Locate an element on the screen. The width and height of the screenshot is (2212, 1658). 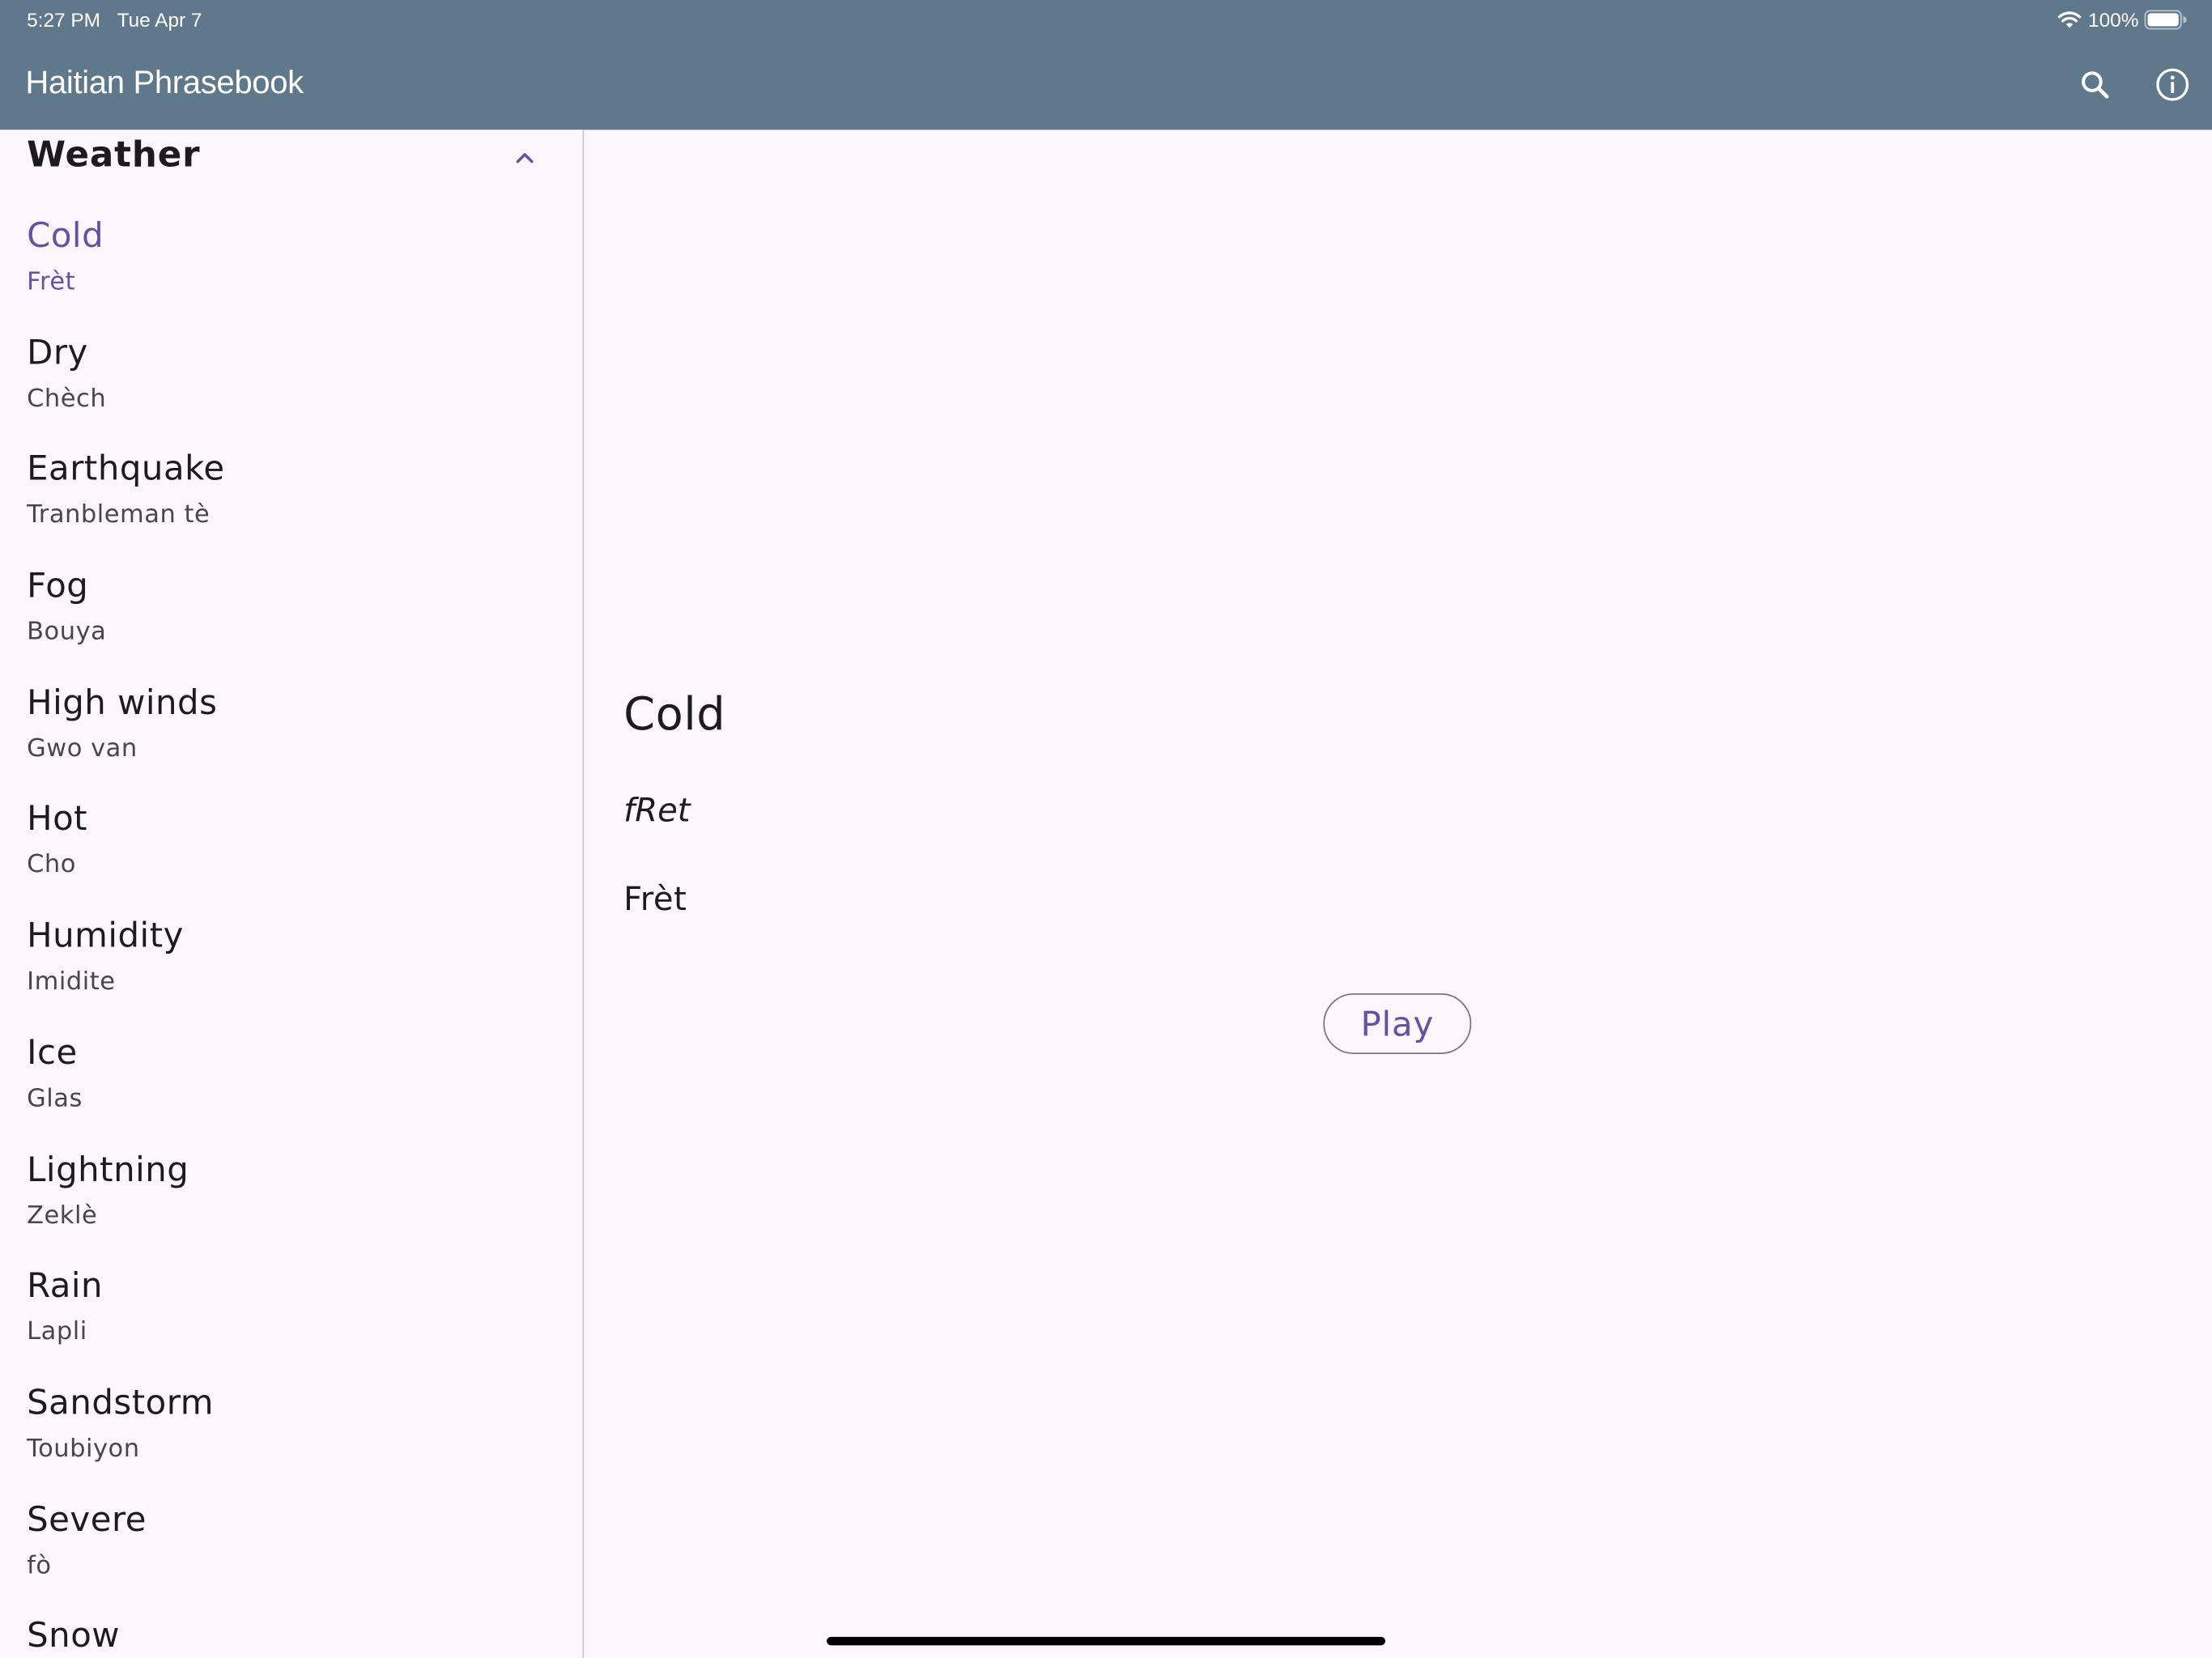
list-item: Sandstorm Toubiyon is located at coordinates (291, 1428).